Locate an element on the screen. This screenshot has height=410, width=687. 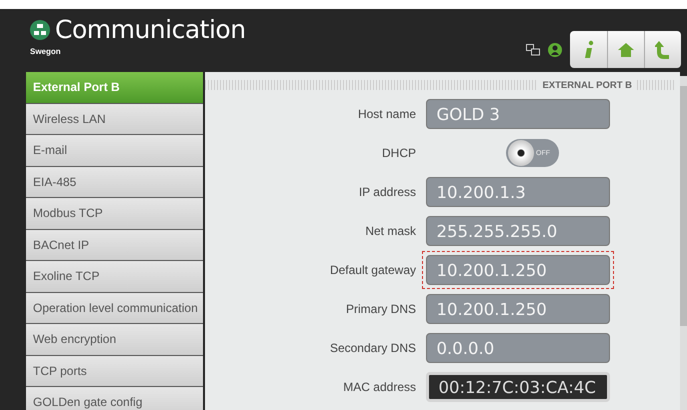
sidebar-item: External Port B is located at coordinates (114, 87).